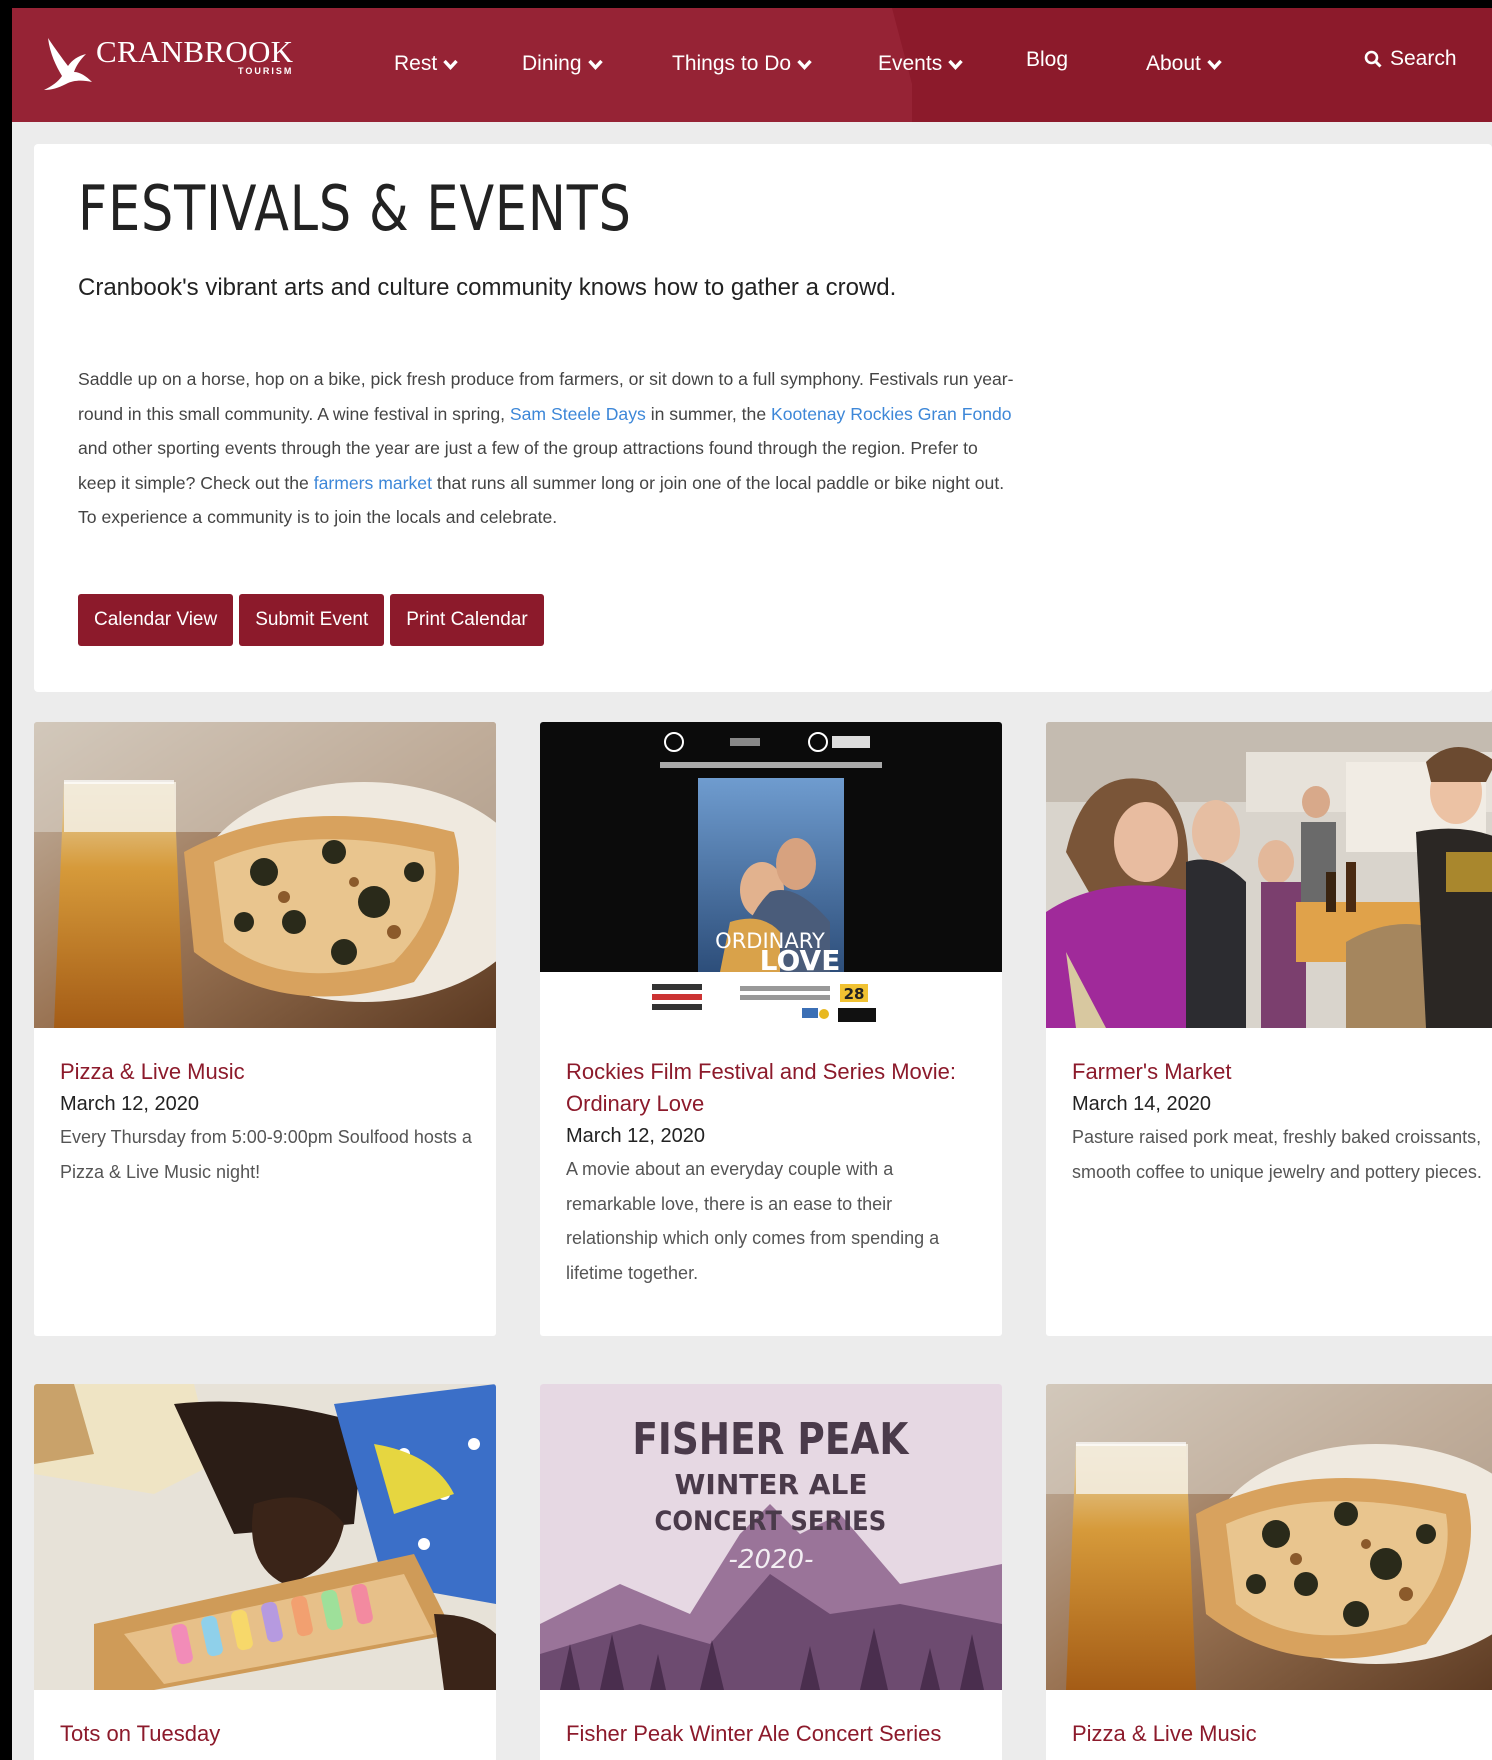  What do you see at coordinates (270, 1734) in the screenshot?
I see `event-title: Tots on Tuesday` at bounding box center [270, 1734].